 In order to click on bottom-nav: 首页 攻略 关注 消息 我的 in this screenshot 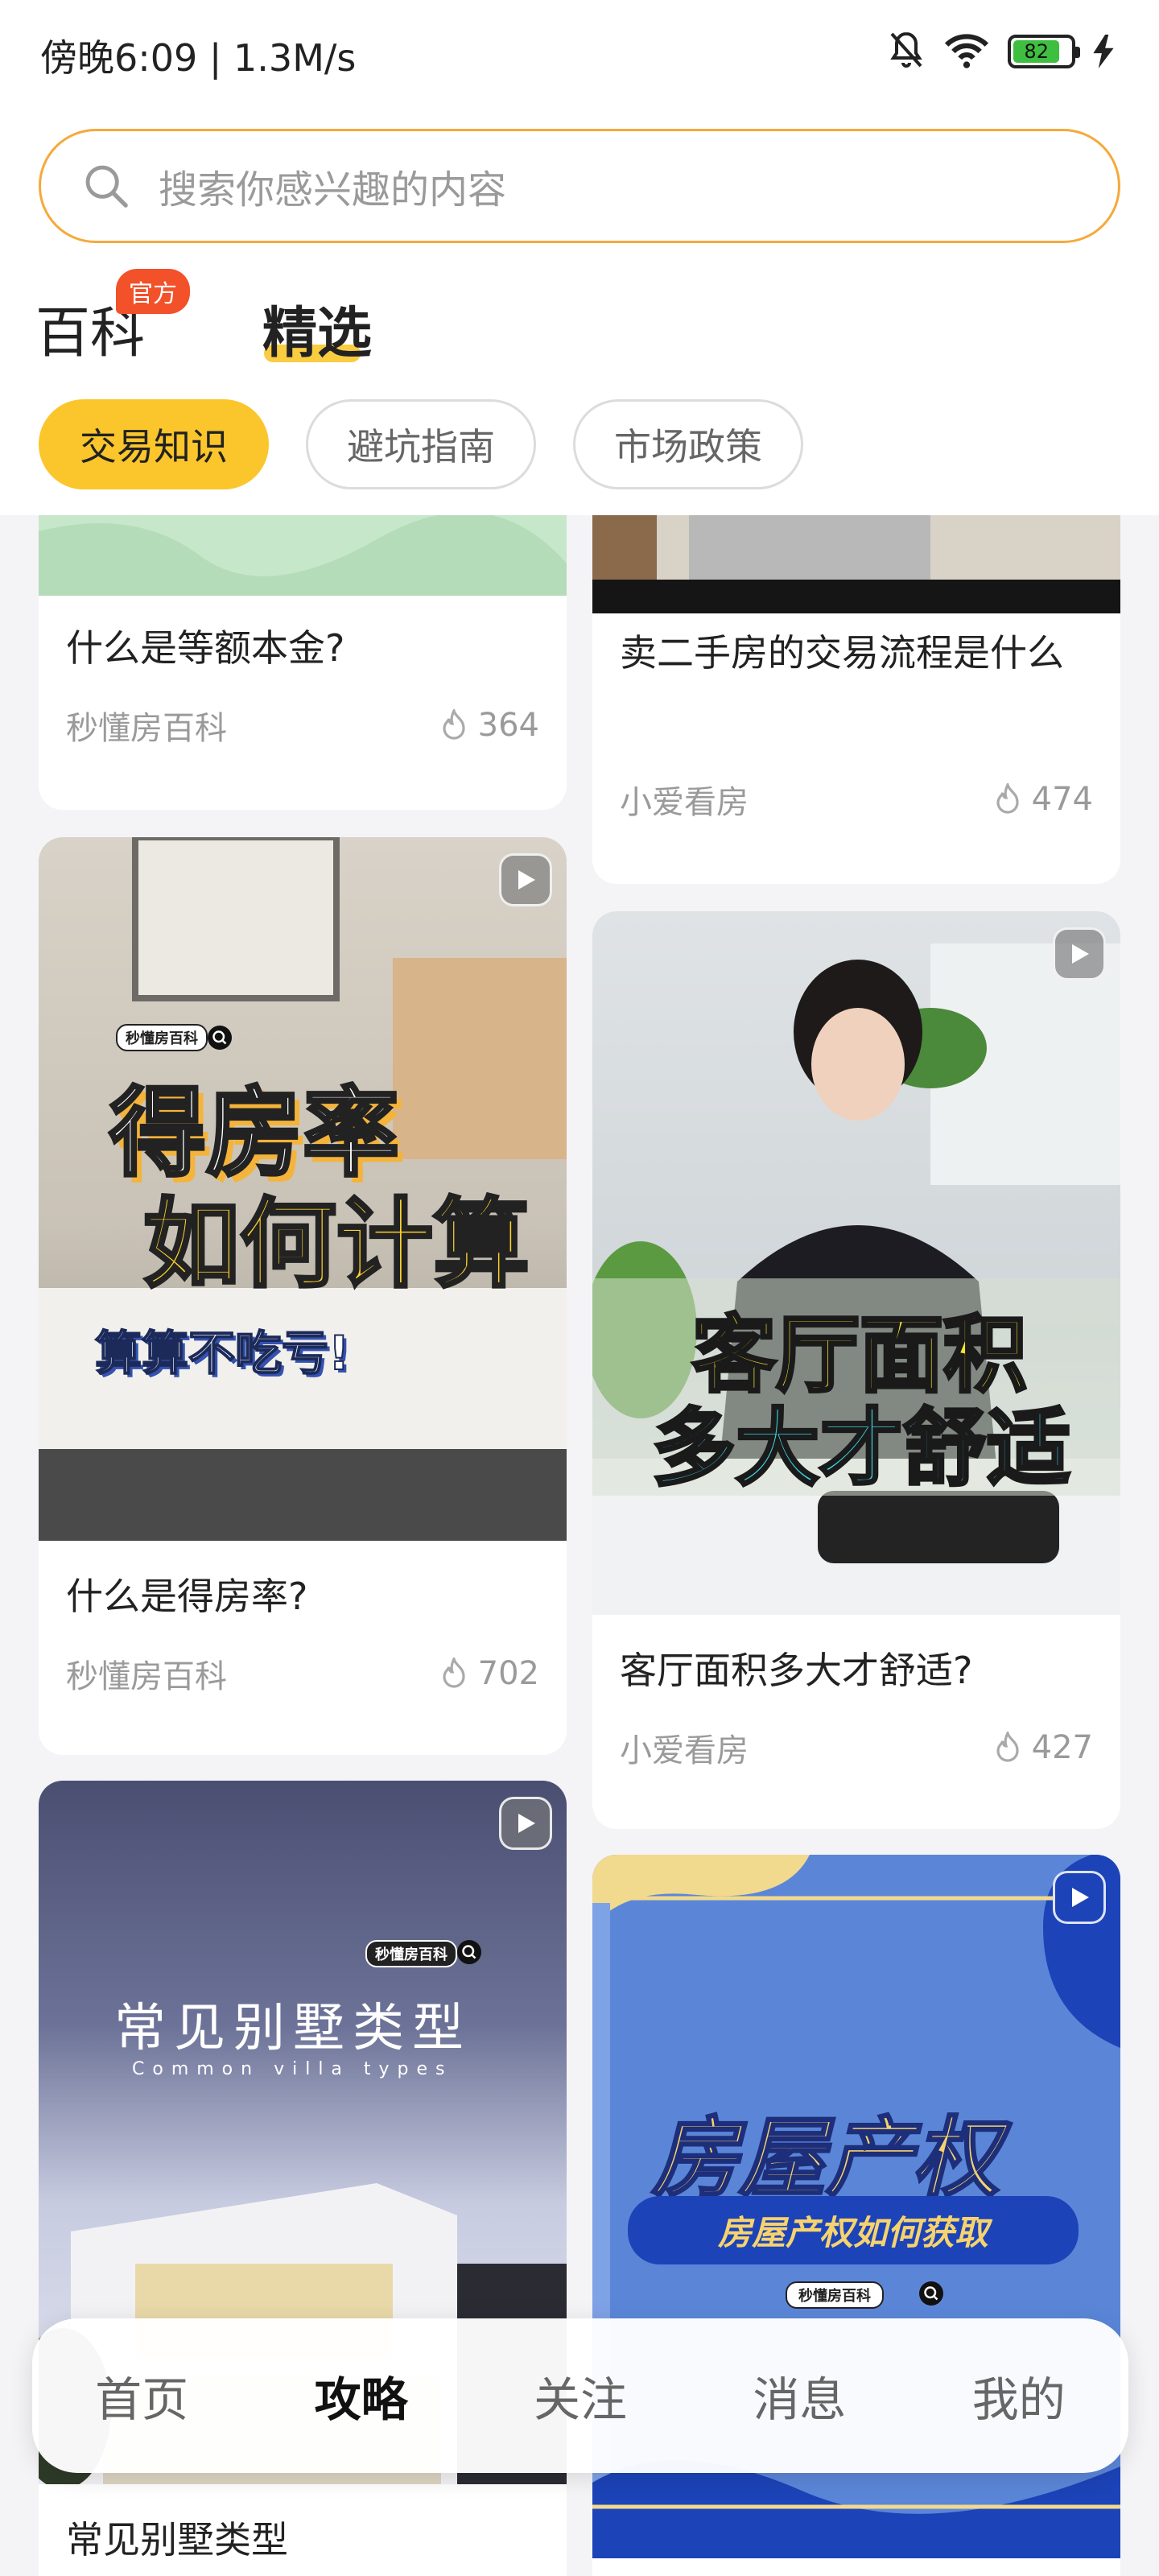, I will do `click(580, 2395)`.